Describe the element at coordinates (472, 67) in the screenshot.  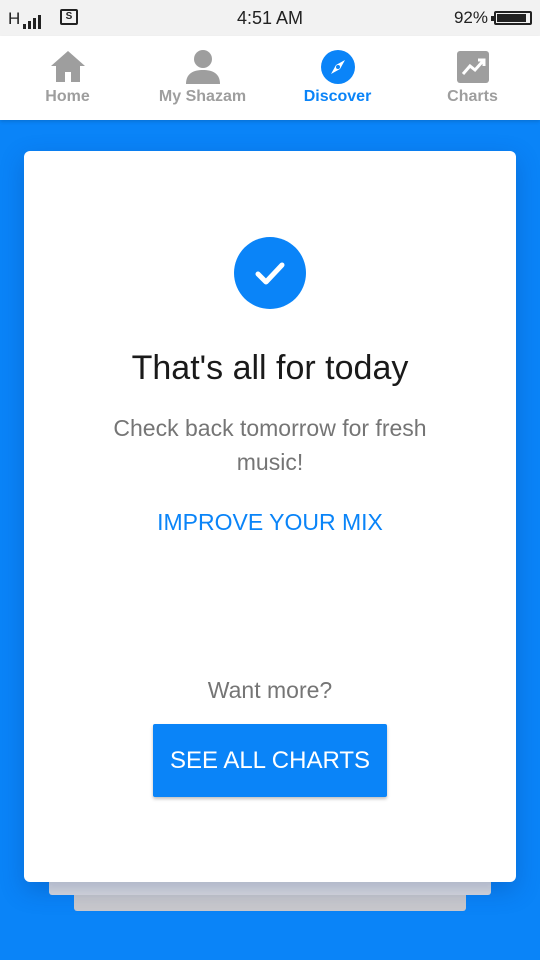
I see `trending-chart-icon` at that location.